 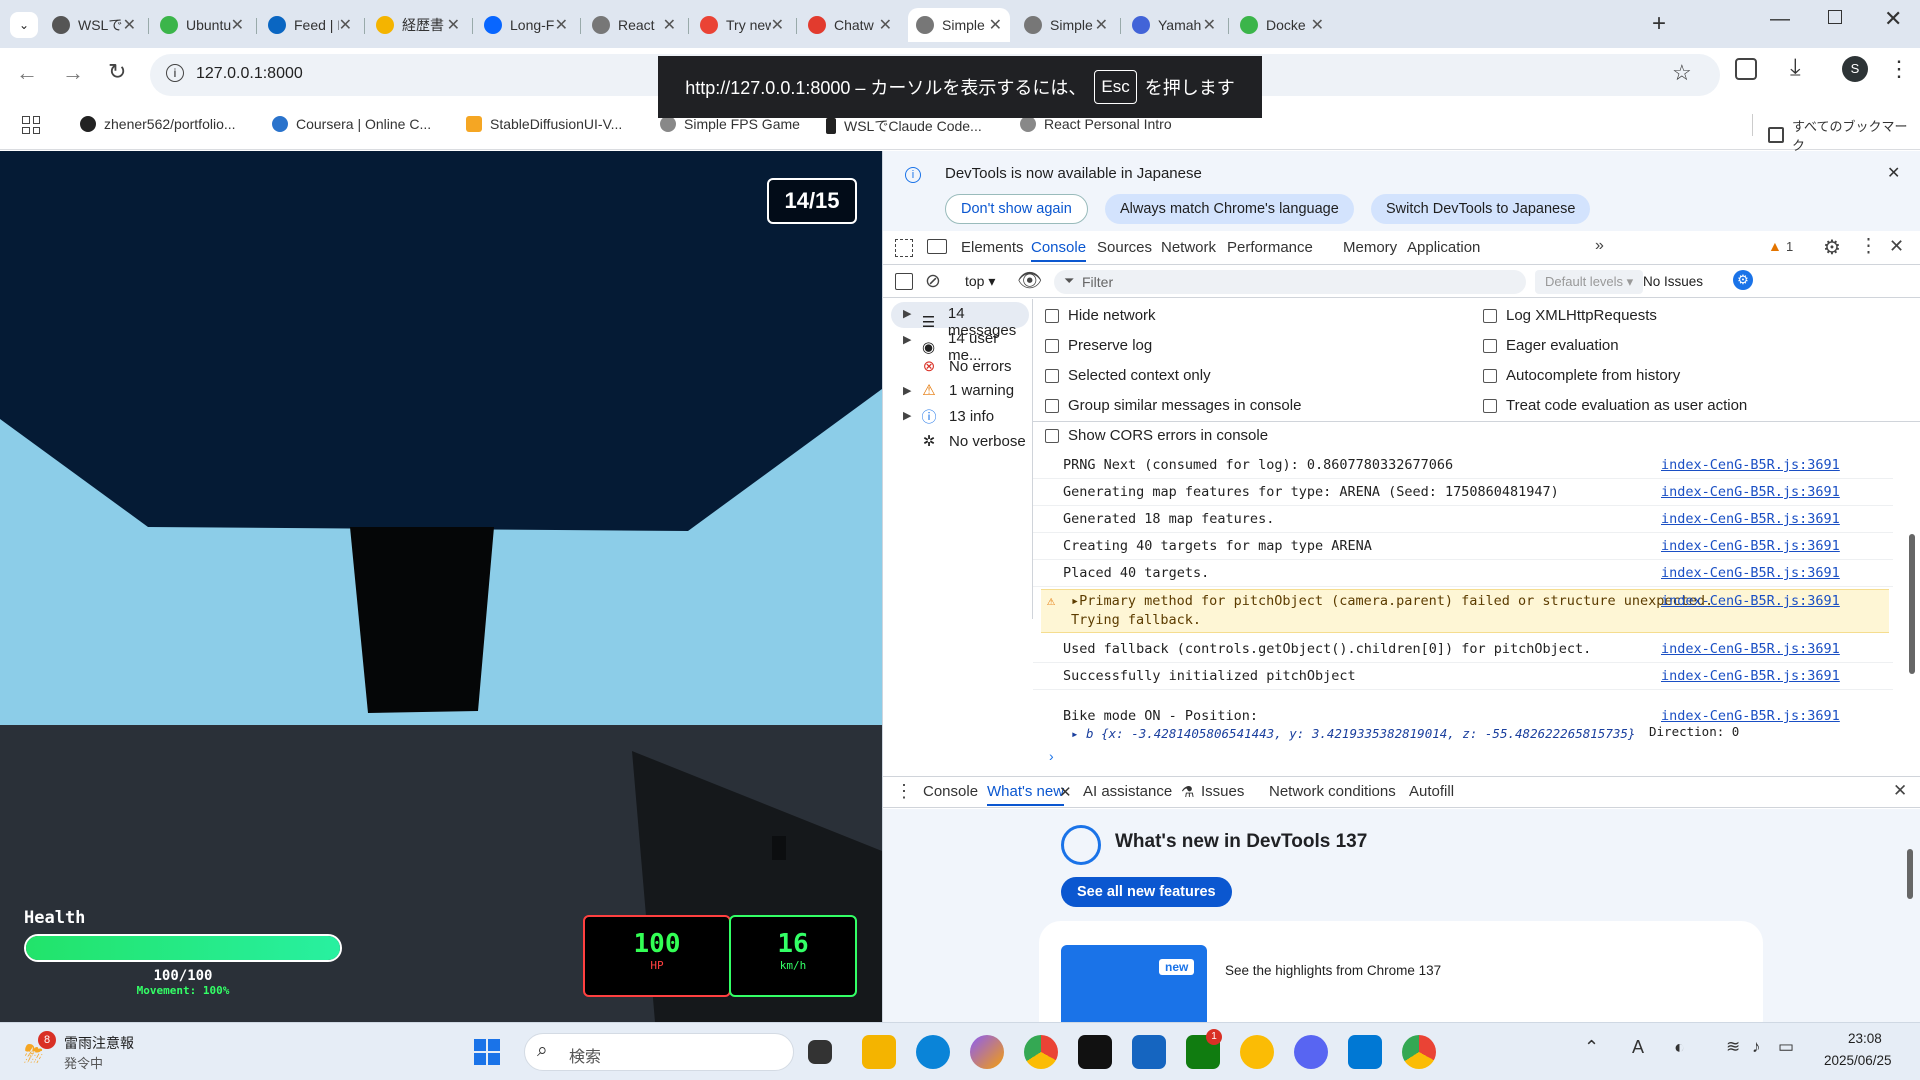 I want to click on download-icon: ⤓, so click(x=1795, y=68).